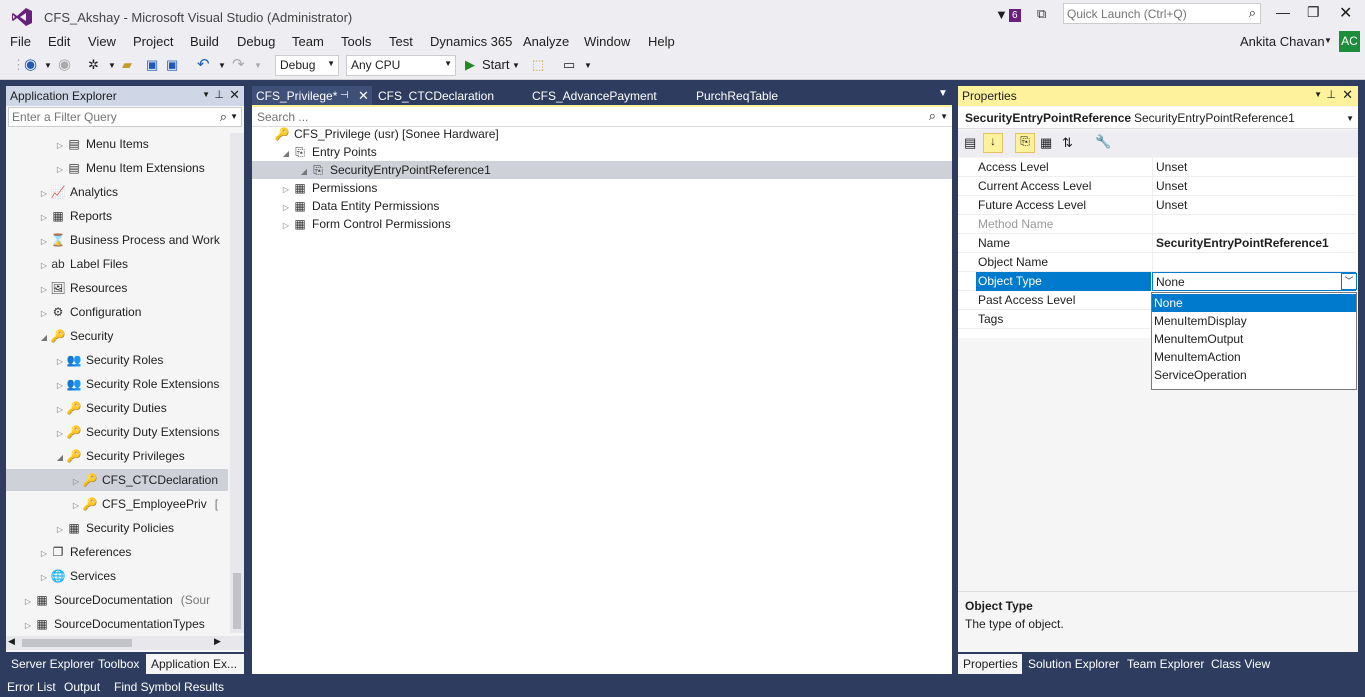 The image size is (1365, 697). Describe the element at coordinates (30, 64) in the screenshot. I see `back-icon: ◉` at that location.